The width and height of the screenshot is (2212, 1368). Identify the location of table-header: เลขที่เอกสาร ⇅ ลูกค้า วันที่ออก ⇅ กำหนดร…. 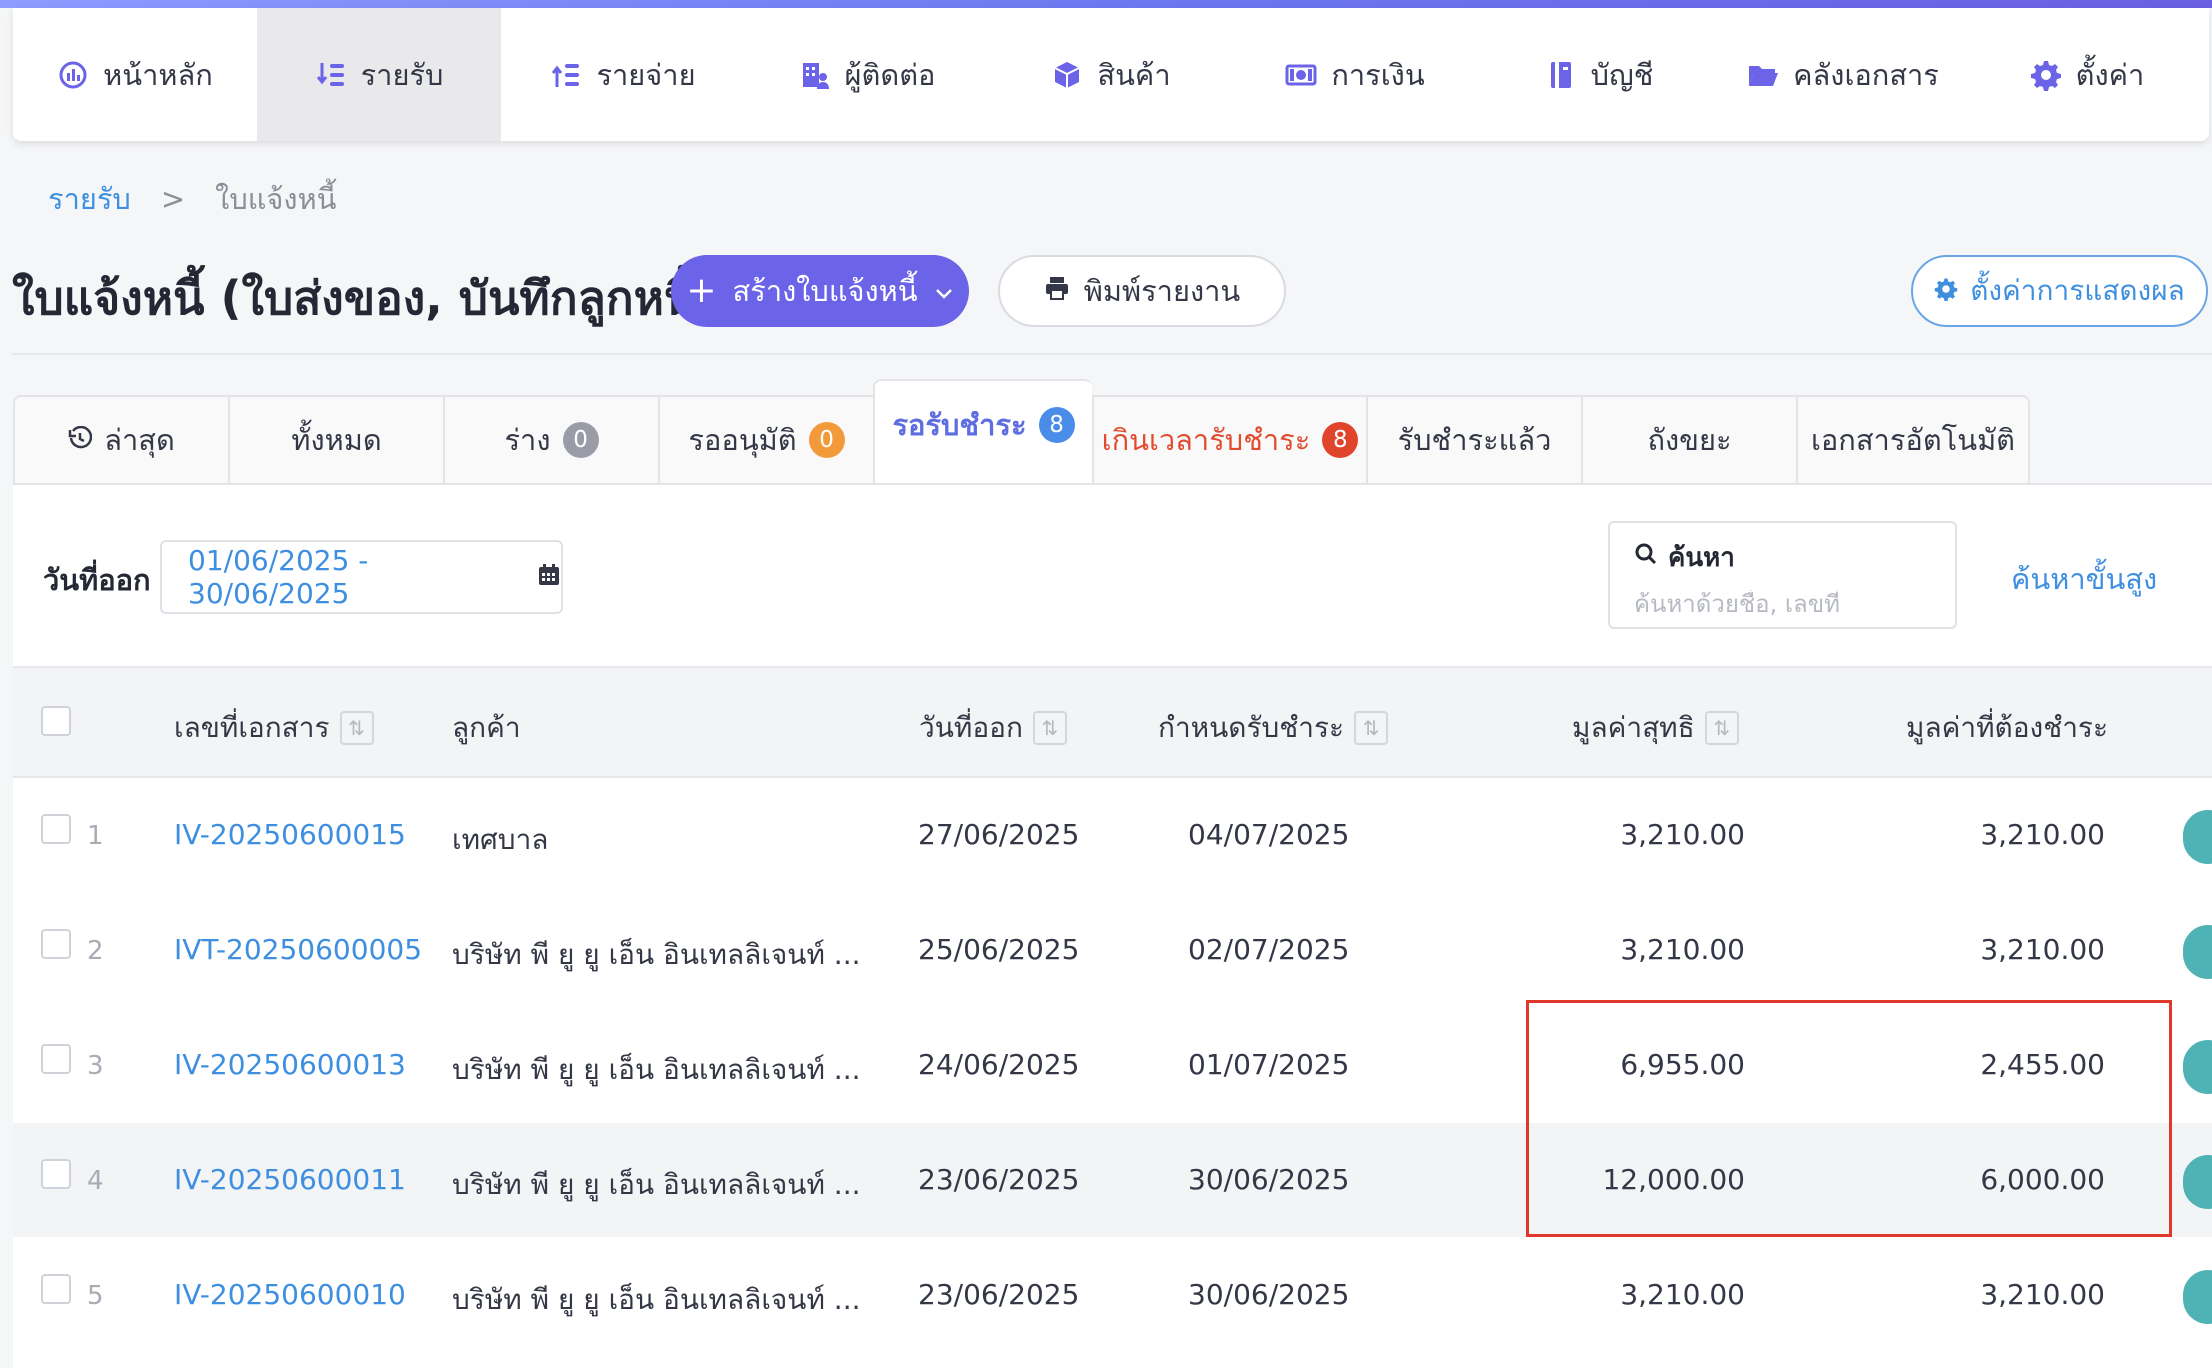
(1112, 722).